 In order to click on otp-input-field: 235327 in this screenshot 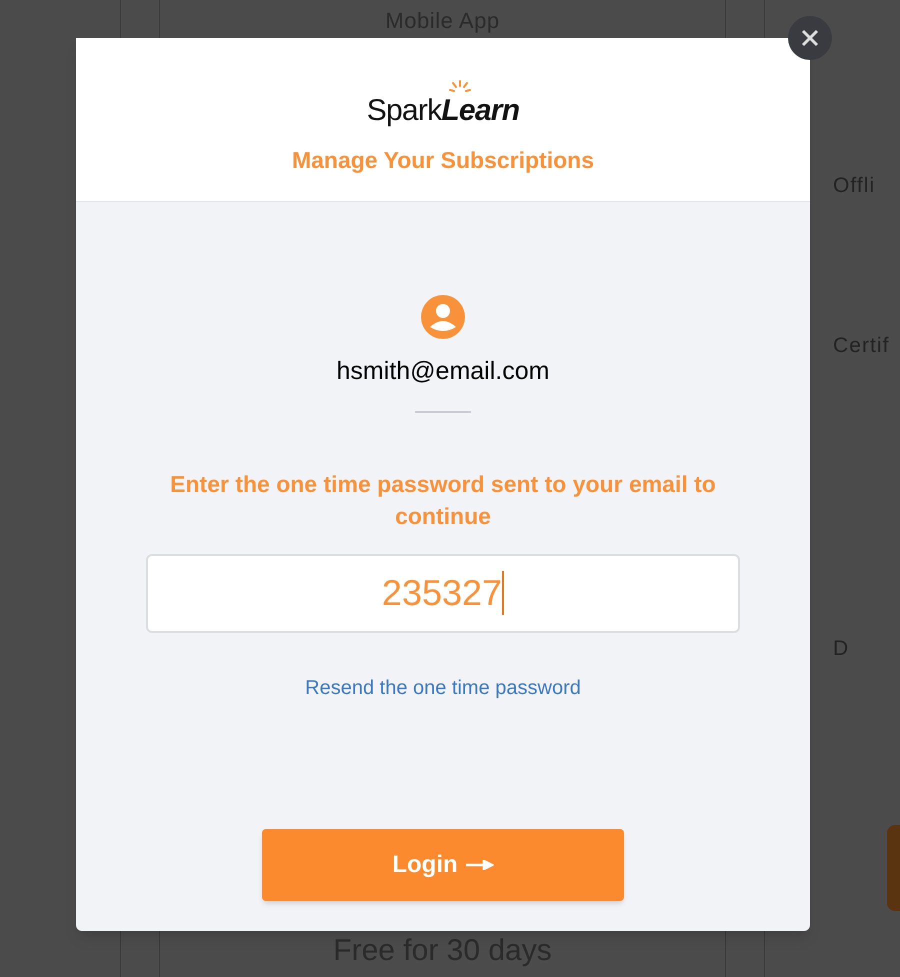, I will do `click(443, 593)`.